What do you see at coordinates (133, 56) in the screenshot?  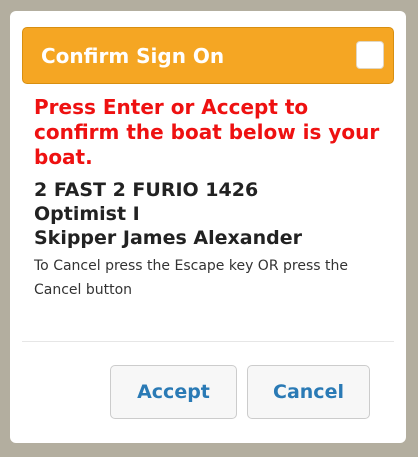 I see `dialog-title: Confirm Sign On` at bounding box center [133, 56].